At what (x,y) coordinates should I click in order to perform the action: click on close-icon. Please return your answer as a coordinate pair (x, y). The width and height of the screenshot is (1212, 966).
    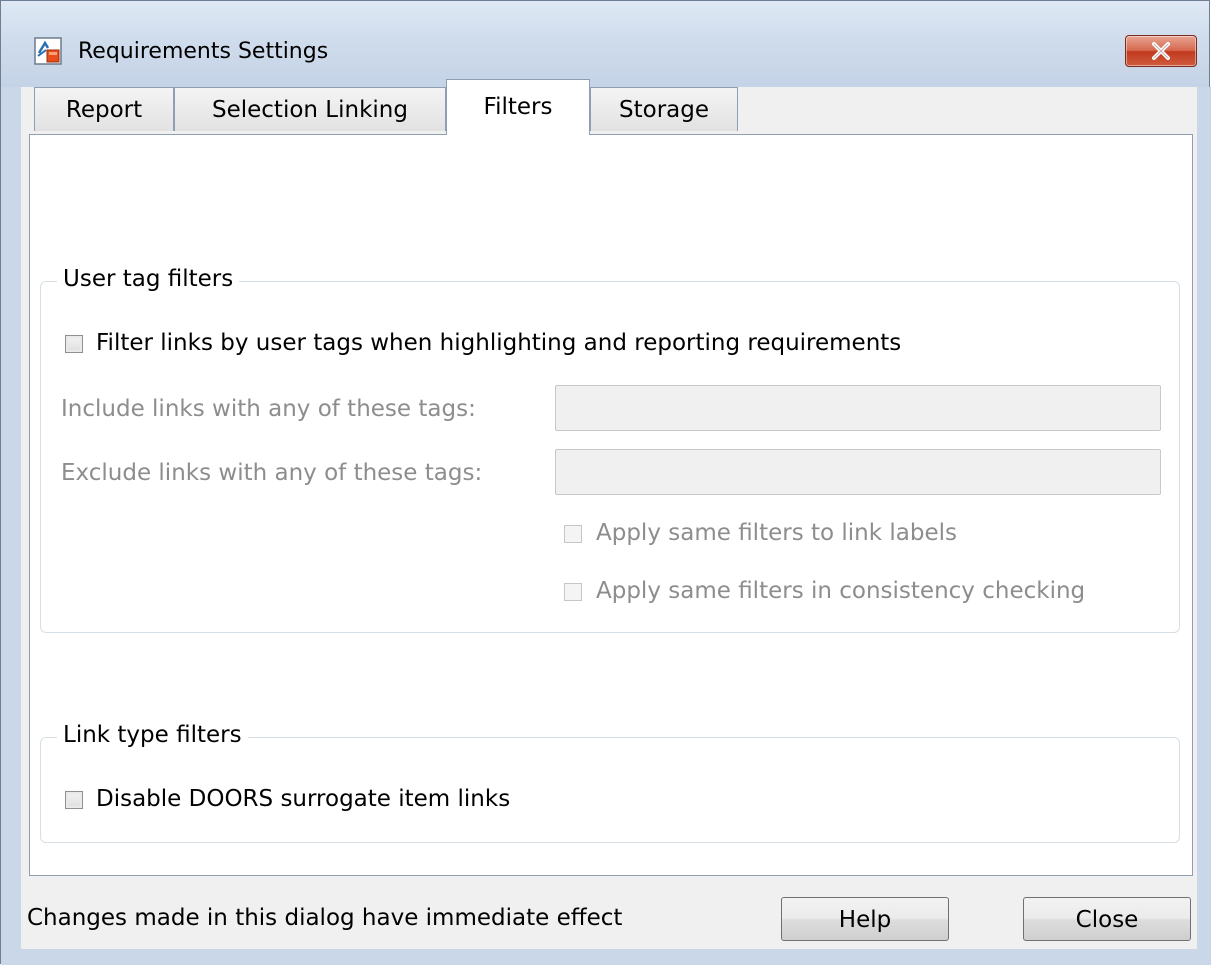
    Looking at the image, I should click on (1161, 51).